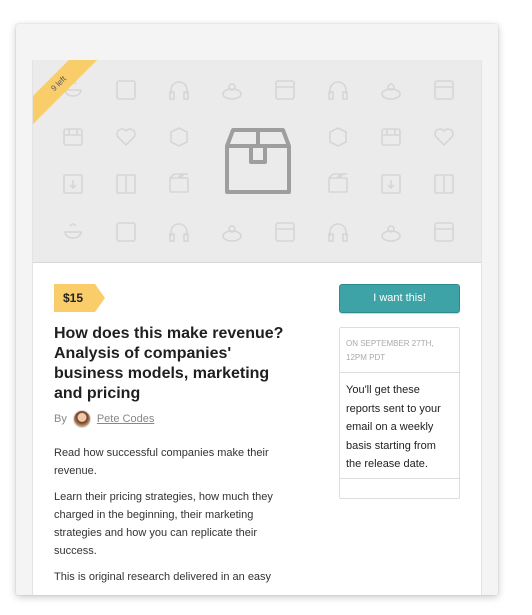 The height and width of the screenshot is (615, 532). I want to click on byline: By Pete Codes, so click(104, 419).